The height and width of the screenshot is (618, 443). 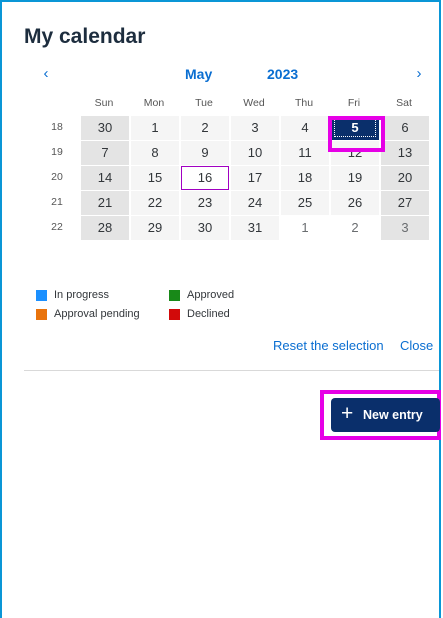 What do you see at coordinates (305, 178) in the screenshot?
I see `day-cell: 18` at bounding box center [305, 178].